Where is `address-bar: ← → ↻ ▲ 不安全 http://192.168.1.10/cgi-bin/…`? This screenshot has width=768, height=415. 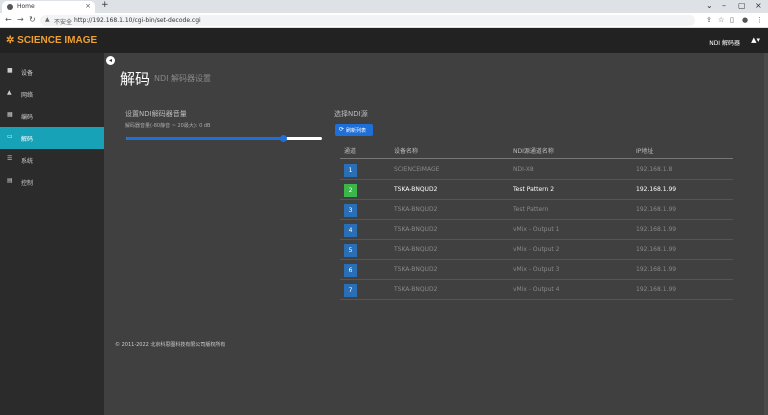 address-bar: ← → ↻ ▲ 不安全 http://192.168.1.10/cgi-bin/… is located at coordinates (384, 20).